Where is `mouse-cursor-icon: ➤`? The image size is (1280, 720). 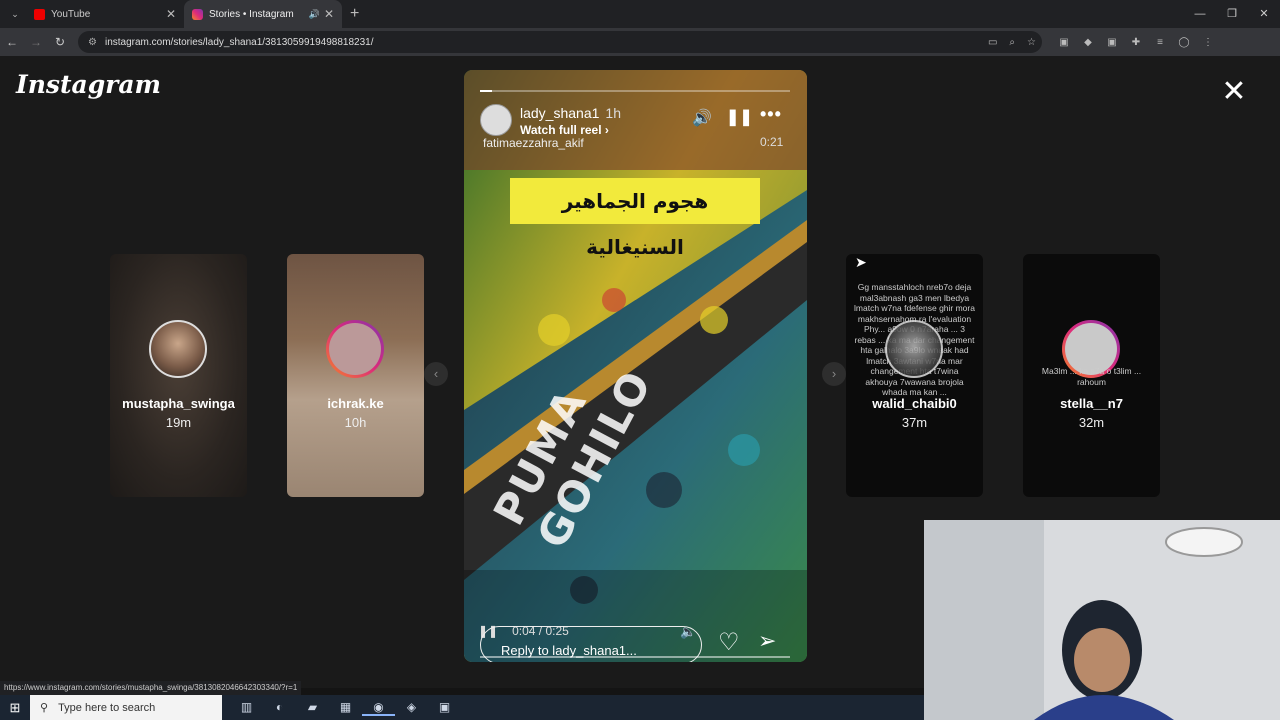
mouse-cursor-icon: ➤ is located at coordinates (861, 262).